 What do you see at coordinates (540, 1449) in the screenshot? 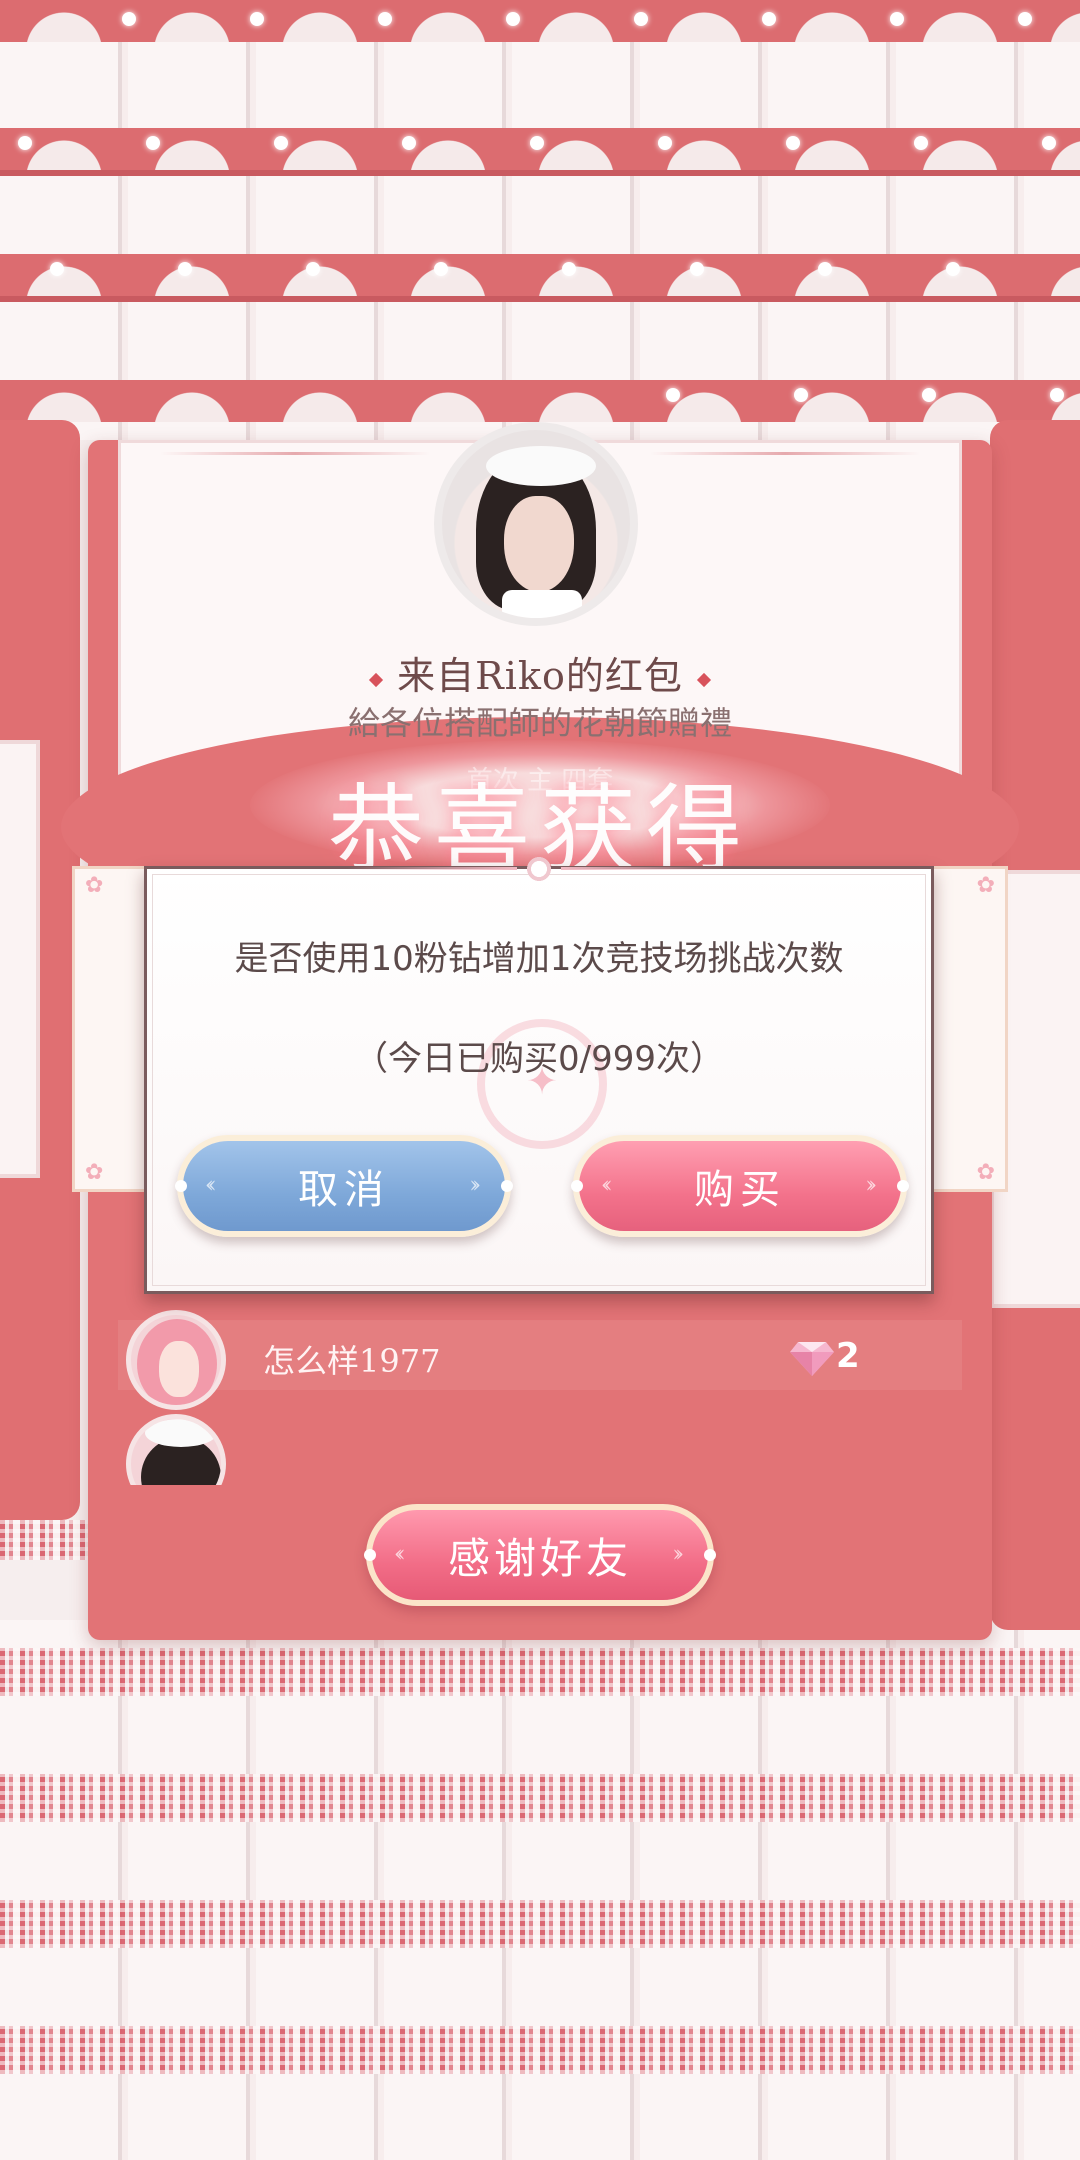
I see `list-item` at bounding box center [540, 1449].